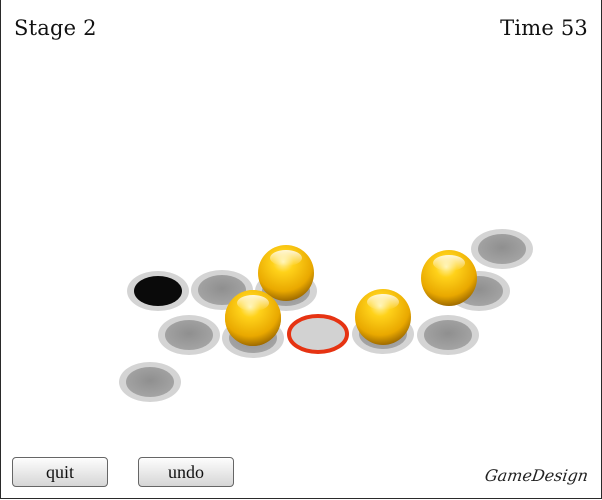 Image resolution: width=602 pixels, height=500 pixels. I want to click on gamedesign-logo: GameDesign, so click(536, 475).